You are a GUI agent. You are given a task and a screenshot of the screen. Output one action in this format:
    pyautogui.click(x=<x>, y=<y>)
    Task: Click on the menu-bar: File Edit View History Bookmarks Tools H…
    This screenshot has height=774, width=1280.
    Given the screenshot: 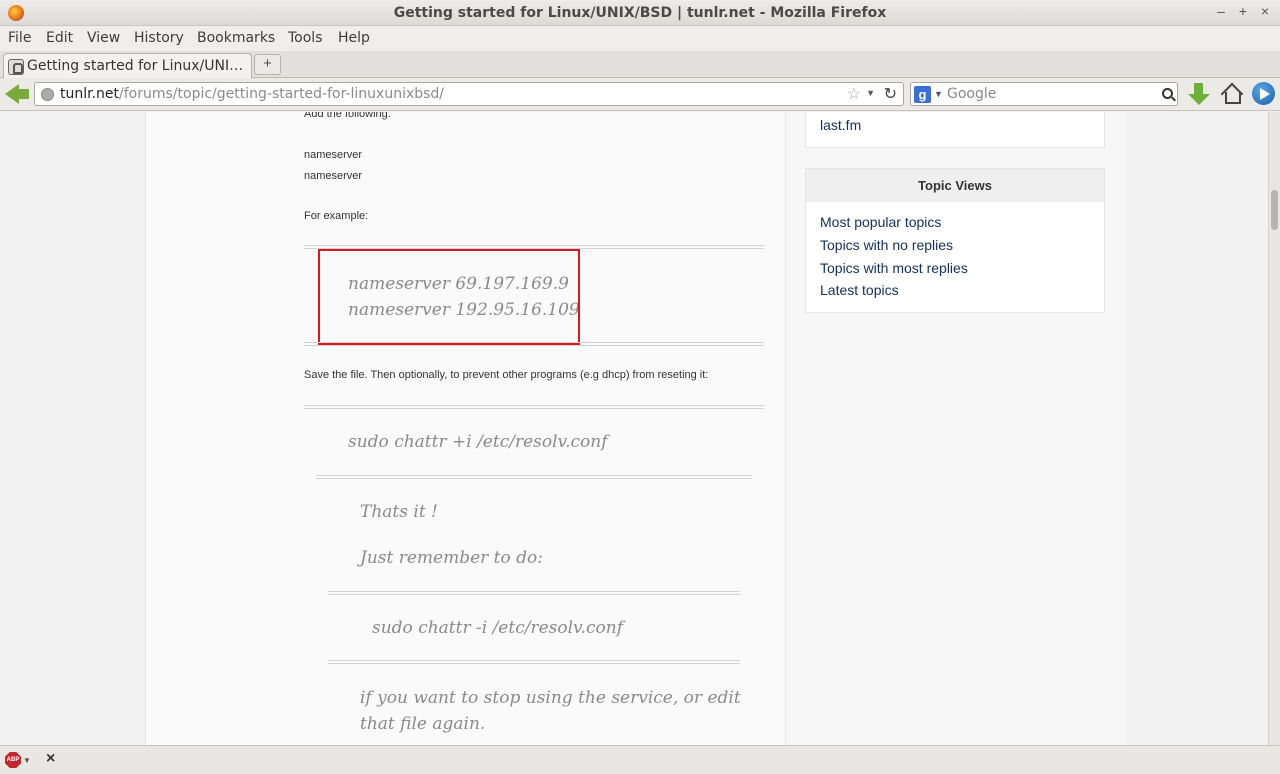 What is the action you would take?
    pyautogui.click(x=640, y=38)
    